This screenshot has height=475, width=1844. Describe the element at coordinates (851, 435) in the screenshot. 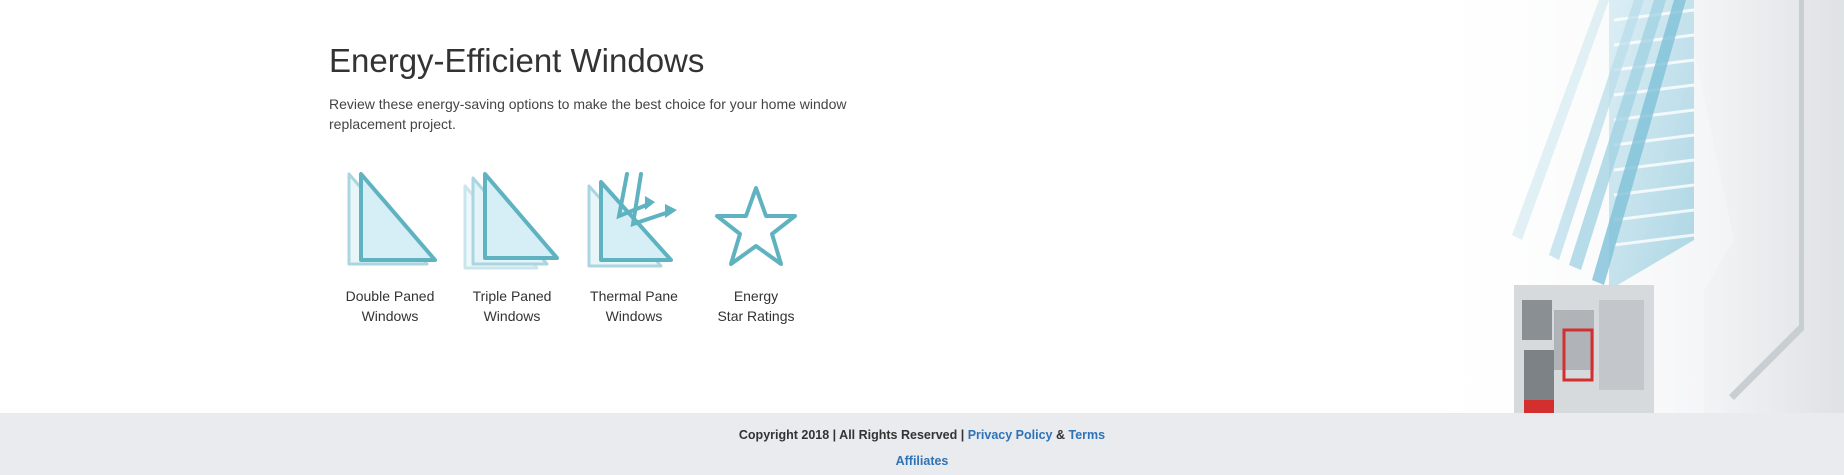

I see `copyright-text: Copyright 2018 | All Rights Reserved |` at that location.